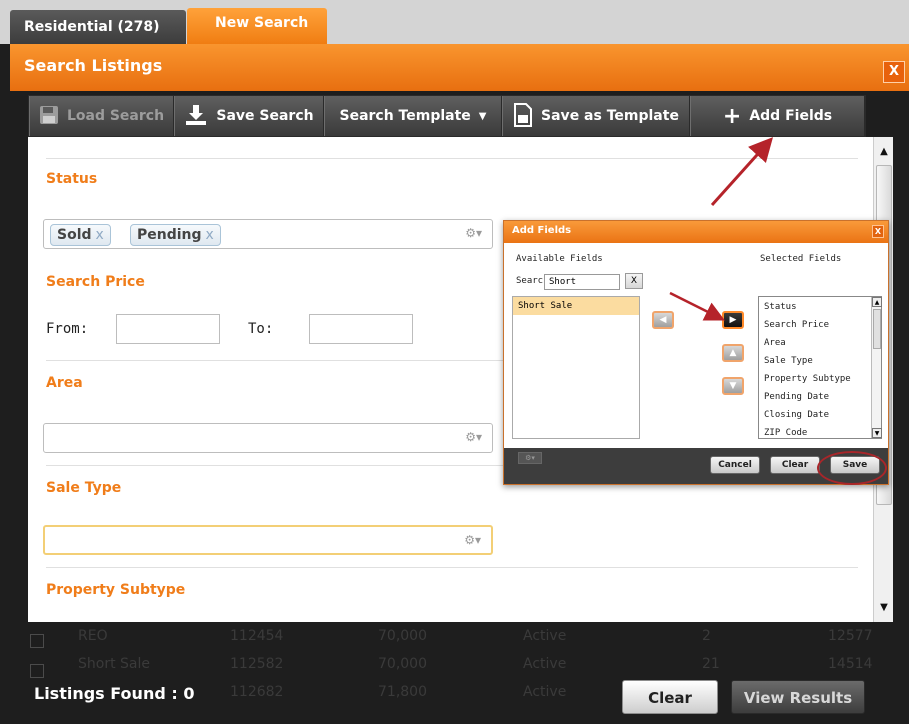 The width and height of the screenshot is (909, 724). Describe the element at coordinates (454, 22) in the screenshot. I see `tab-bar: Residential (278) New Search` at that location.